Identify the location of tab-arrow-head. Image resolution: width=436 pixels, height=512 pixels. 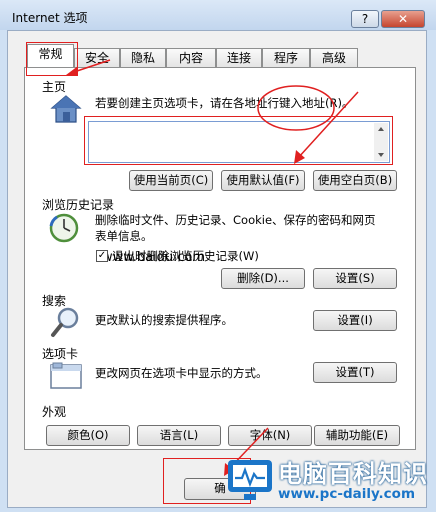
(72, 71).